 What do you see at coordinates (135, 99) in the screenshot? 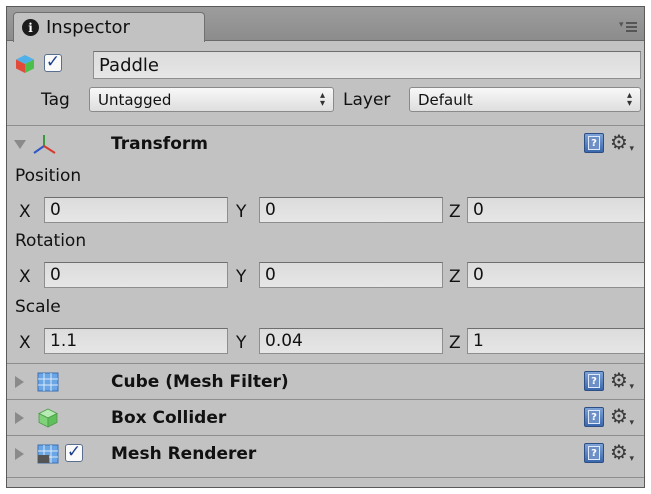
I see `tag-value: Untagged` at bounding box center [135, 99].